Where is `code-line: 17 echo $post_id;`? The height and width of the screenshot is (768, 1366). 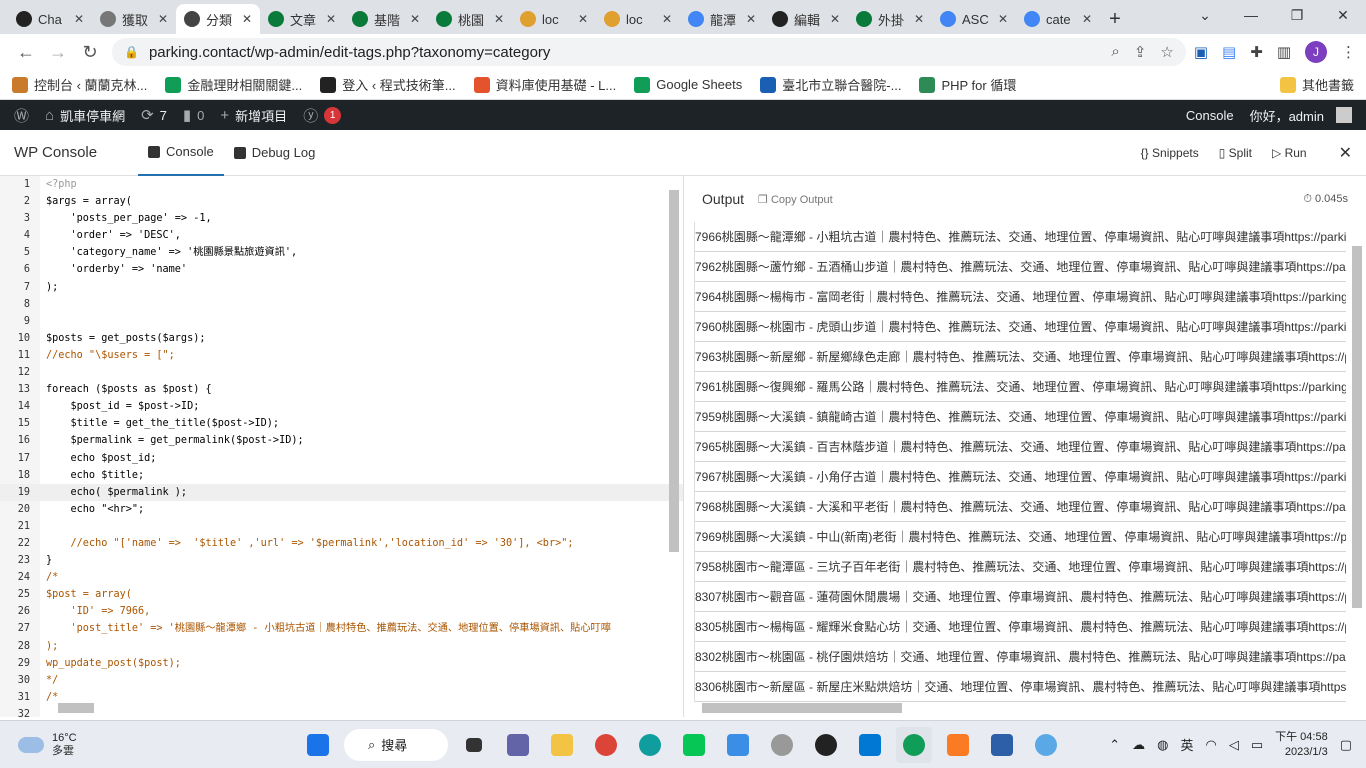 code-line: 17 echo $post_id; is located at coordinates (341, 458).